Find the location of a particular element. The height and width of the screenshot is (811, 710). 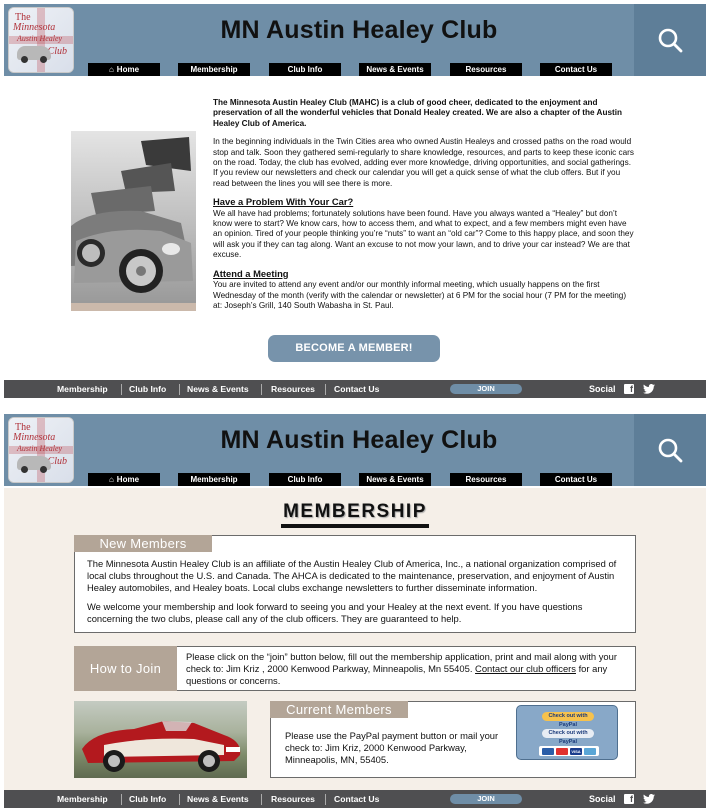

cars-illustration is located at coordinates (132, 215).